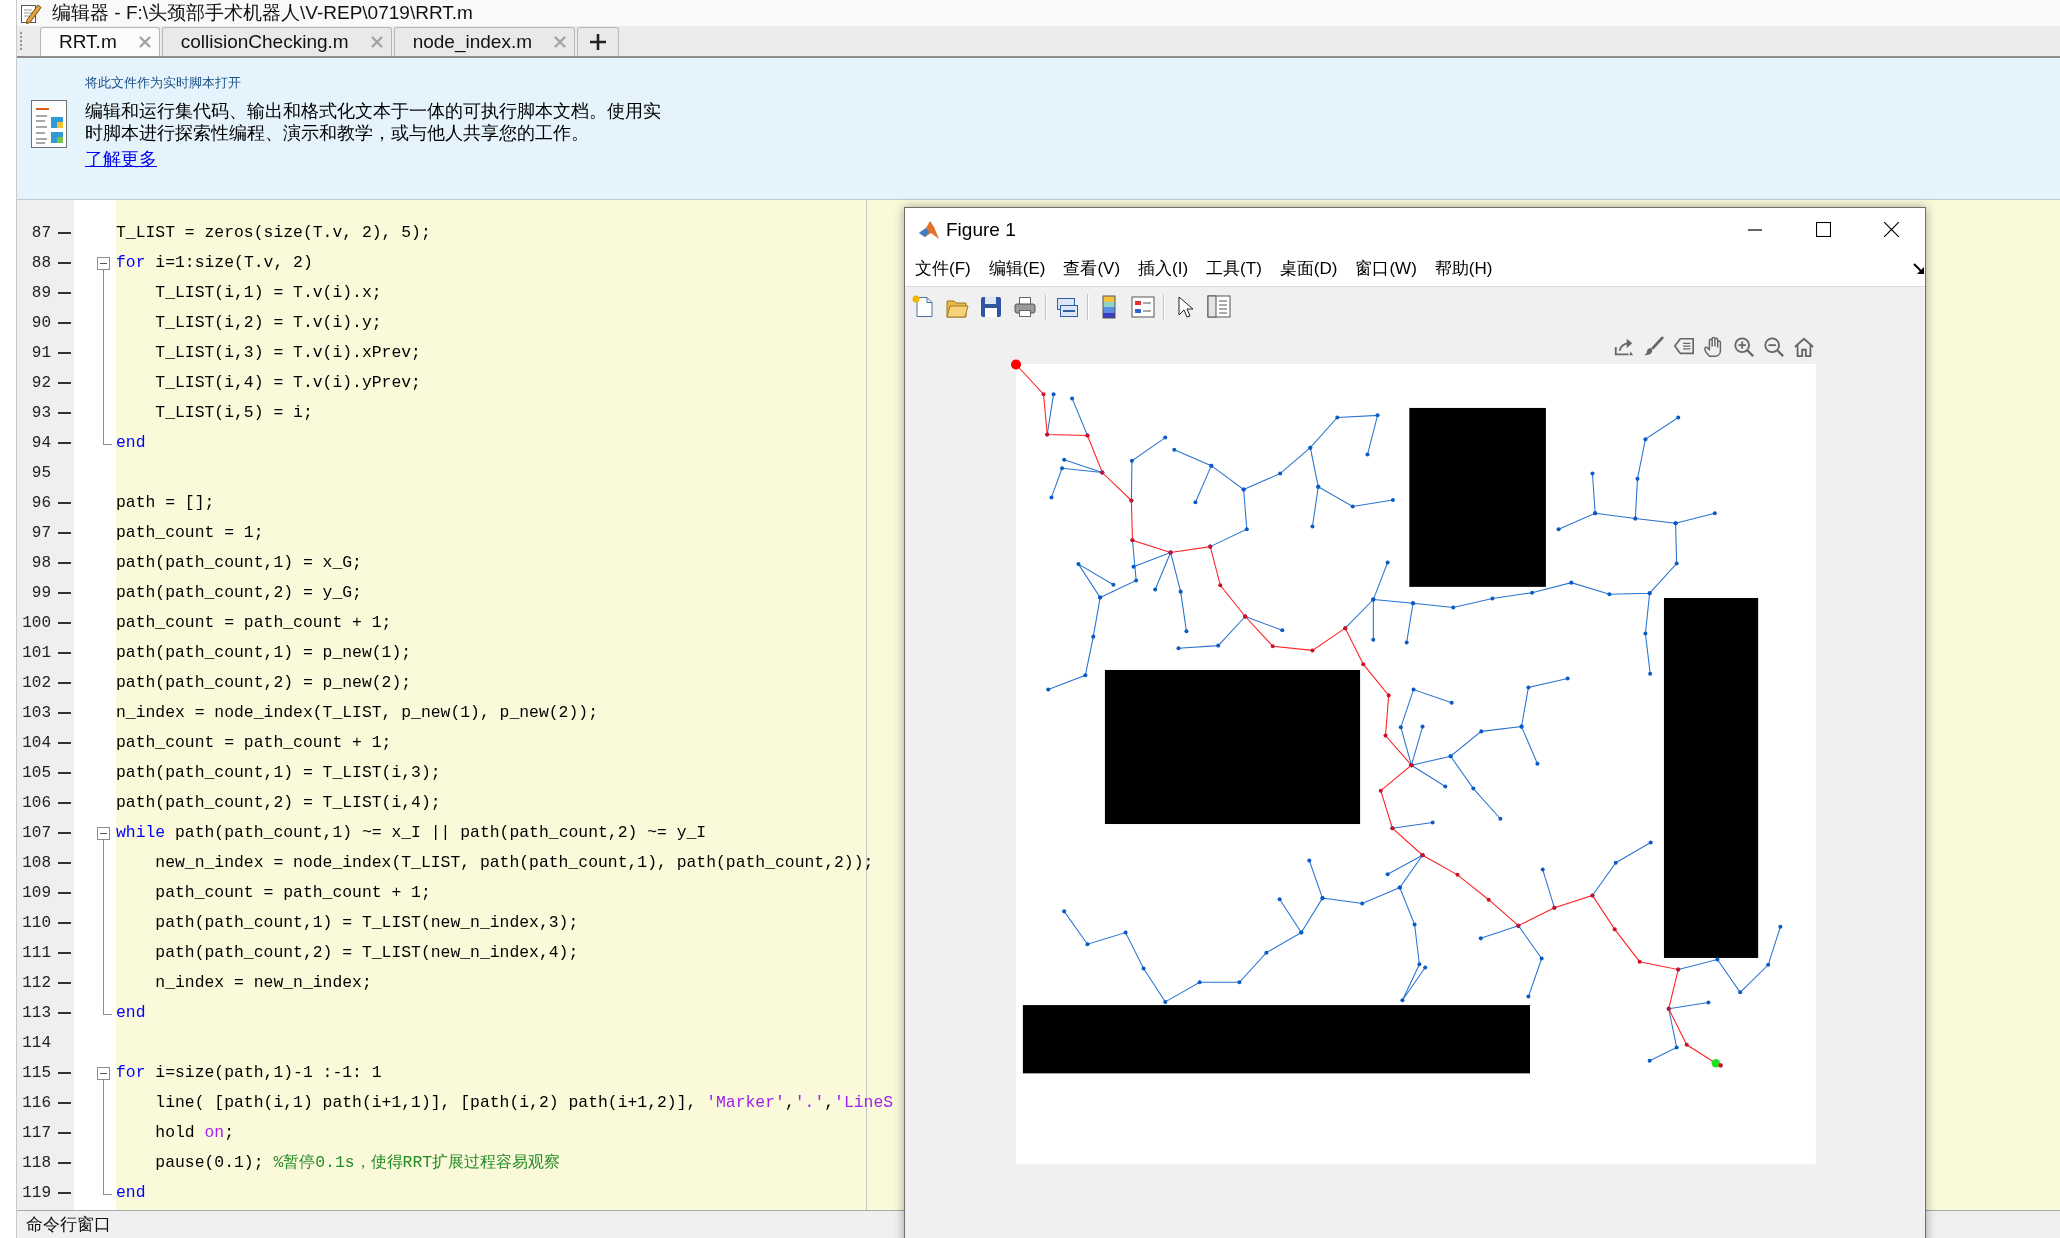  What do you see at coordinates (40, 472) in the screenshot?
I see `line-number: 95` at bounding box center [40, 472].